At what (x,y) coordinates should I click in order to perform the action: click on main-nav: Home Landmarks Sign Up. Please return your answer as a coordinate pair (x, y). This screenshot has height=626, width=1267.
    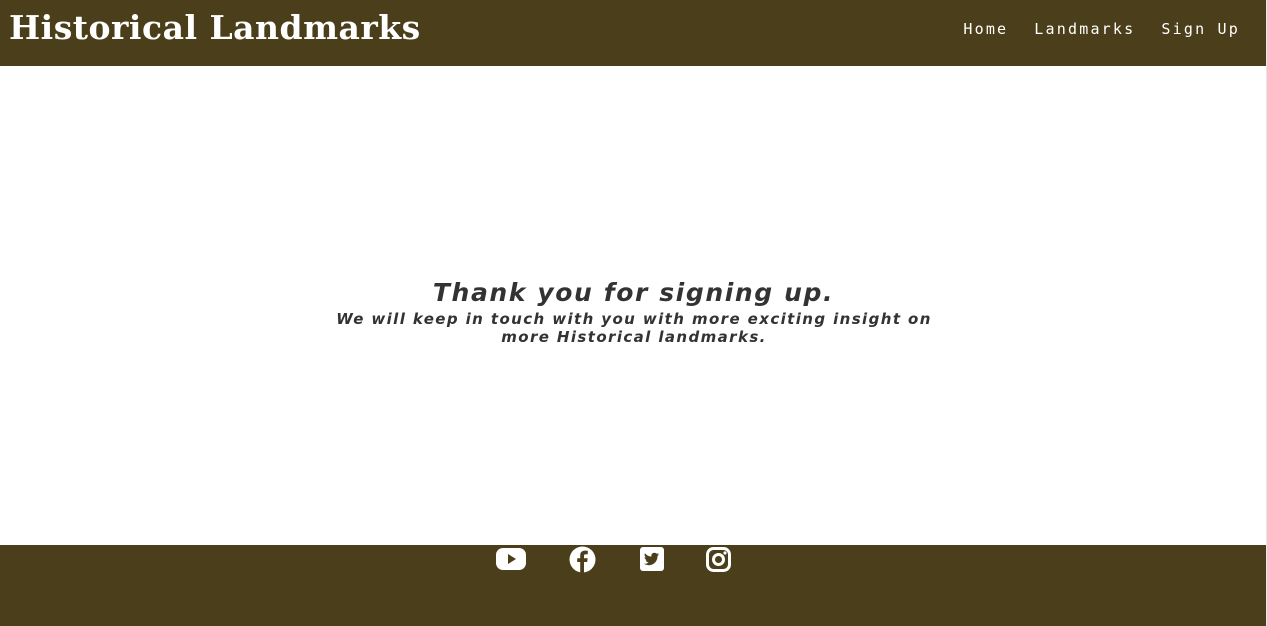
    Looking at the image, I should click on (1101, 29).